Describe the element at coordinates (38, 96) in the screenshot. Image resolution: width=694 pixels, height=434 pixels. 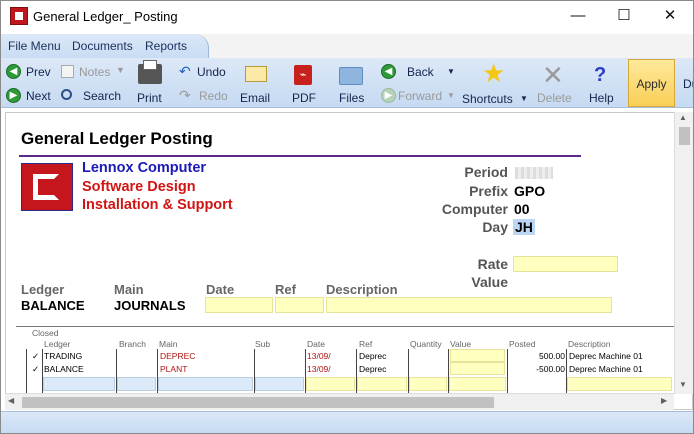
I see `next-button: Next` at that location.